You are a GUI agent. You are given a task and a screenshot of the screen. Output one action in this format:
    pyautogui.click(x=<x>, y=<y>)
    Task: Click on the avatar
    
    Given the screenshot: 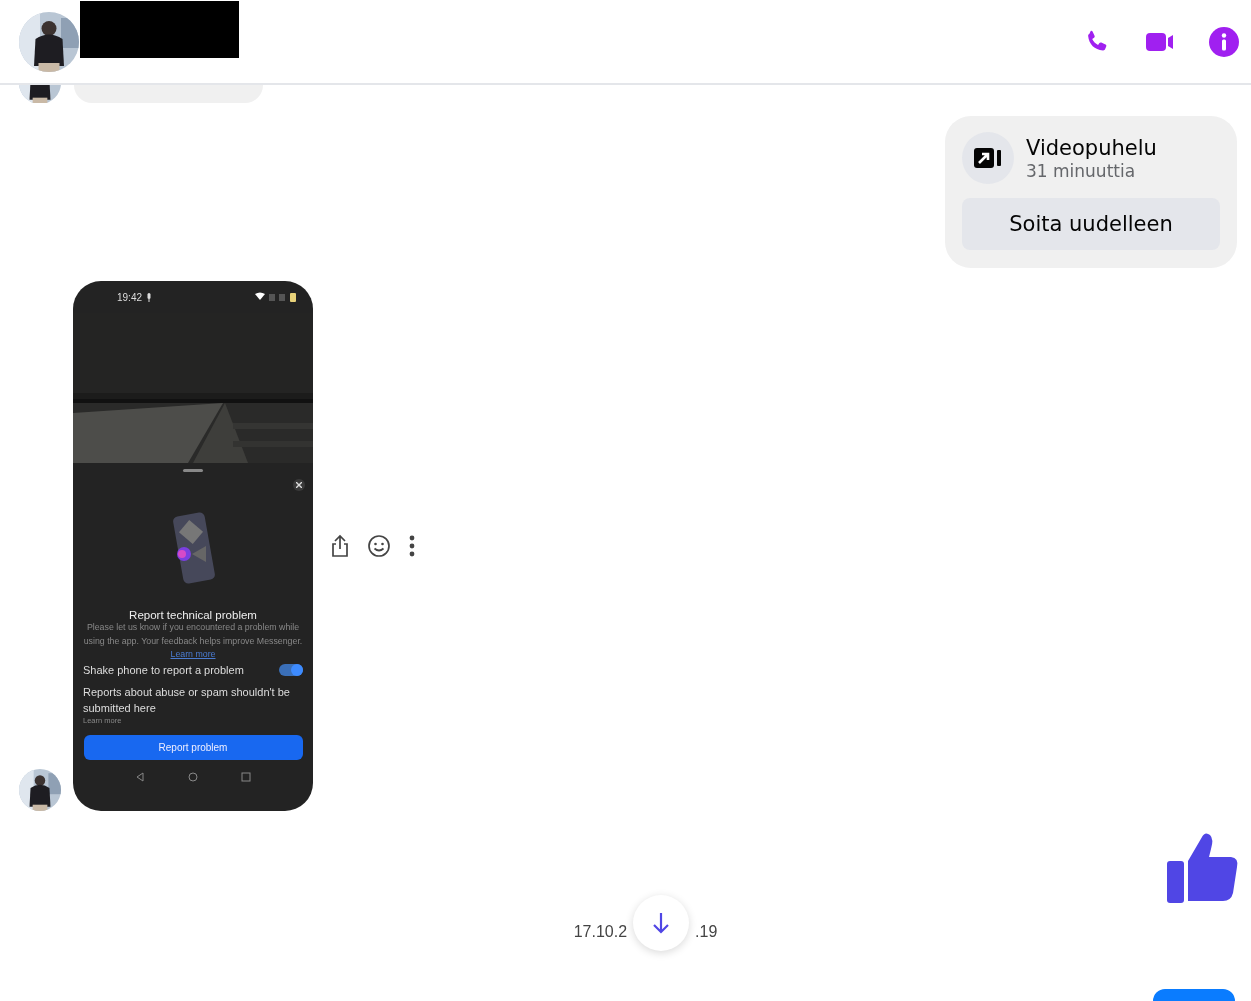 What is the action you would take?
    pyautogui.click(x=40, y=790)
    